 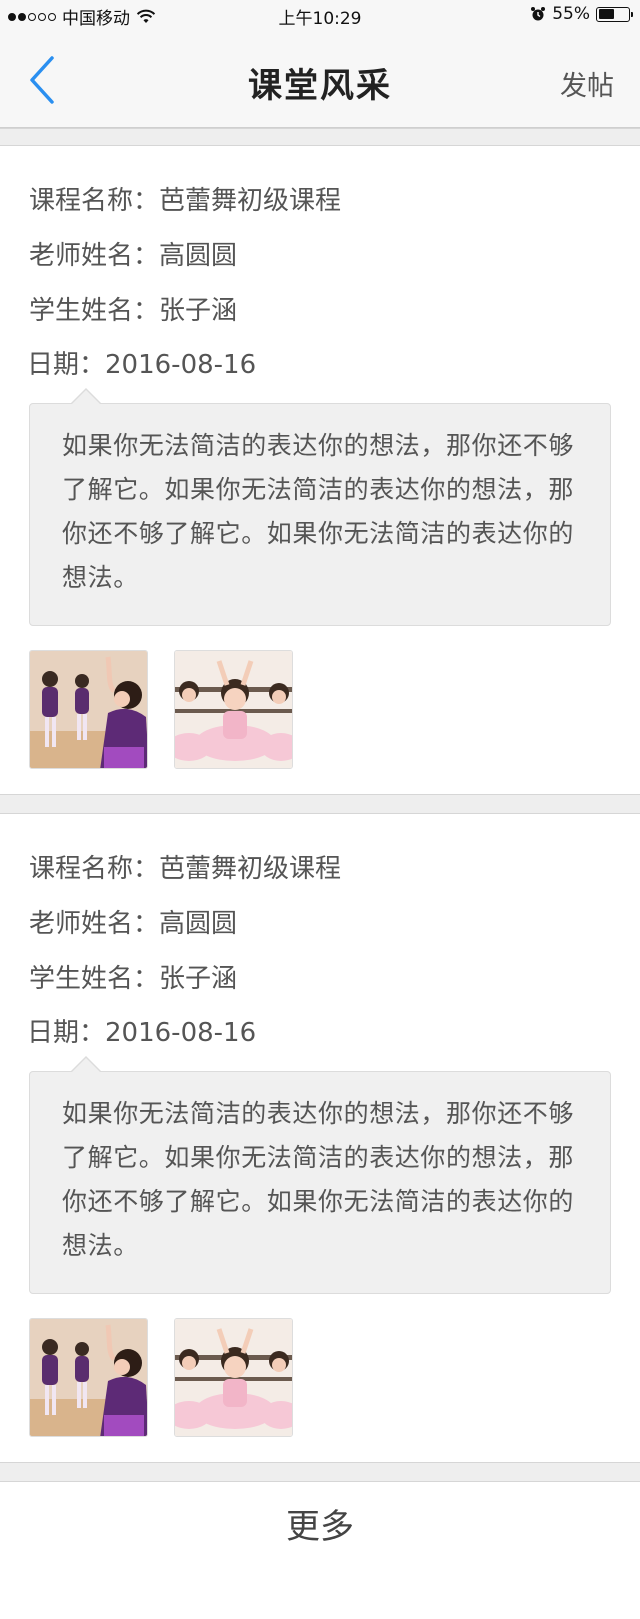 I want to click on page-title: 课堂风采, so click(x=320, y=86).